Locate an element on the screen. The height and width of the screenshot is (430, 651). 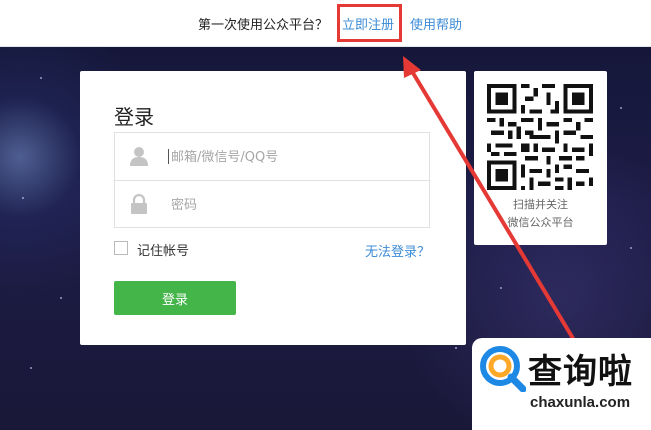
annotation-highlight-box is located at coordinates (369, 23).